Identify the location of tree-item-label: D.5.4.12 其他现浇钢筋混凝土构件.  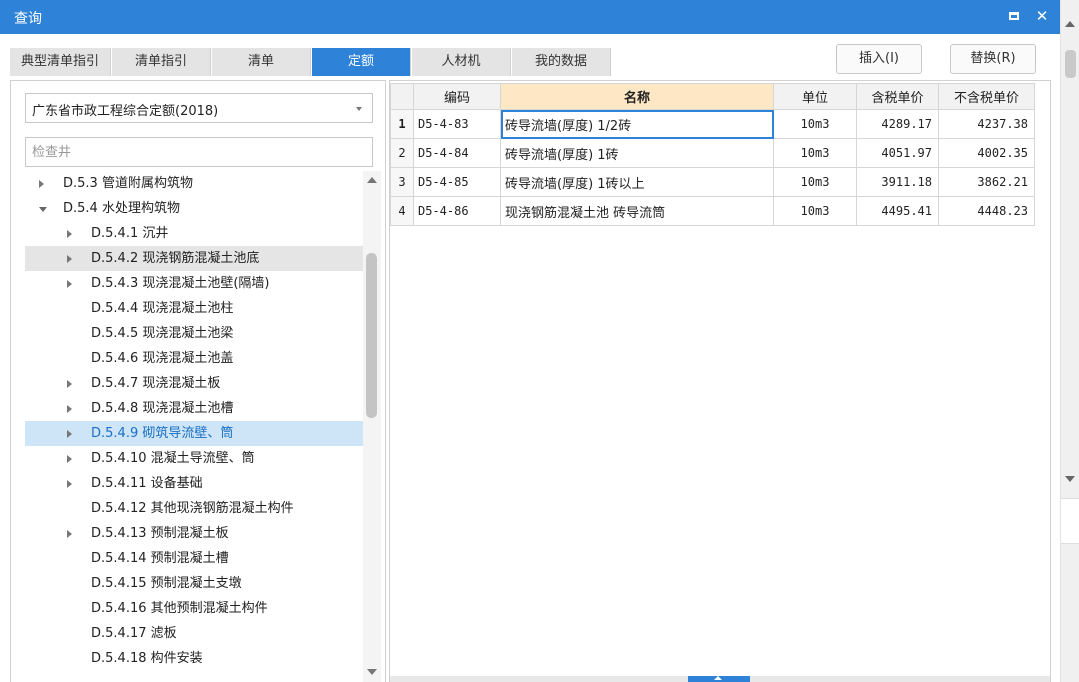
(192, 508).